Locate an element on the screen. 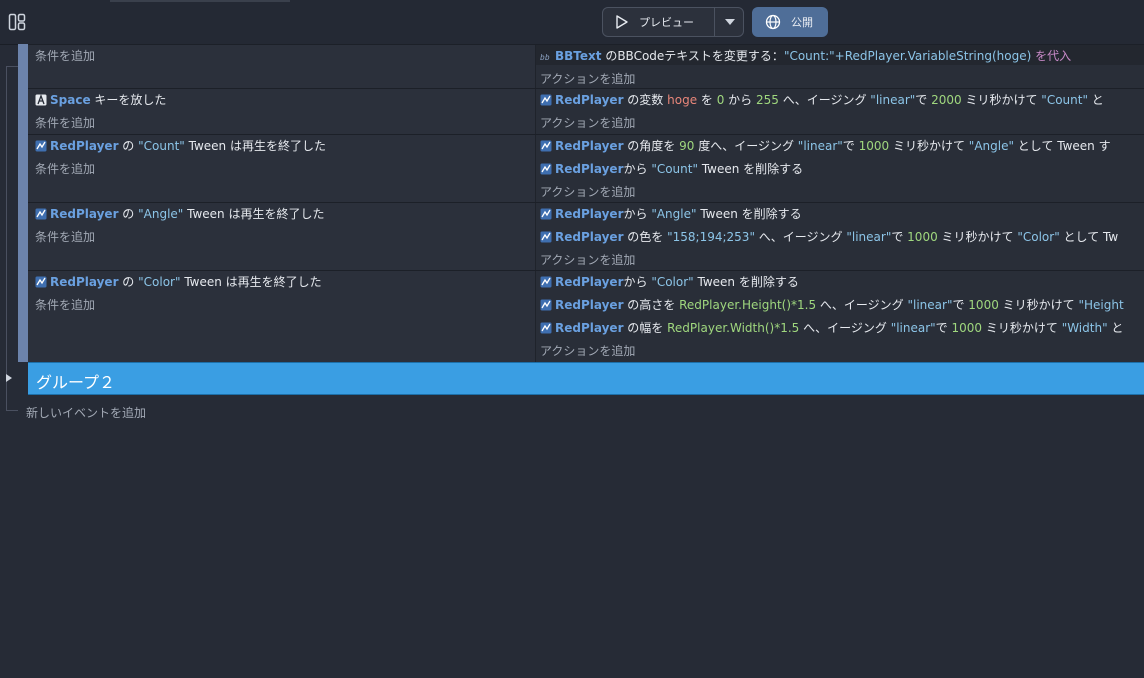 This screenshot has height=678, width=1144. instruction-line: RedPlayer の "Angle" Tween は再生を終了した is located at coordinates (179, 214).